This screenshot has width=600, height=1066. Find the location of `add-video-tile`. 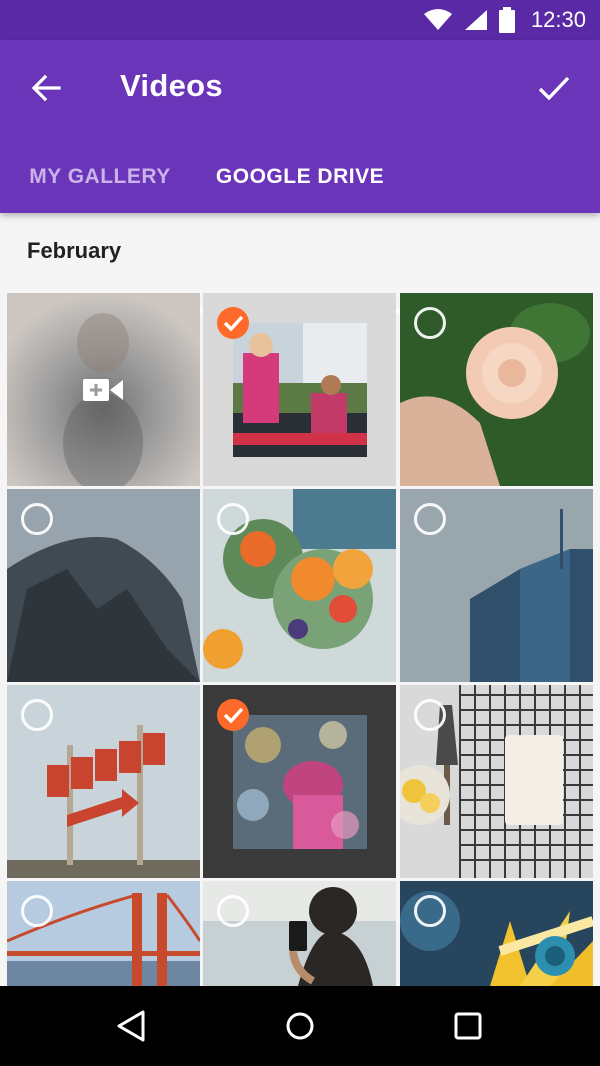

add-video-tile is located at coordinates (103, 389).